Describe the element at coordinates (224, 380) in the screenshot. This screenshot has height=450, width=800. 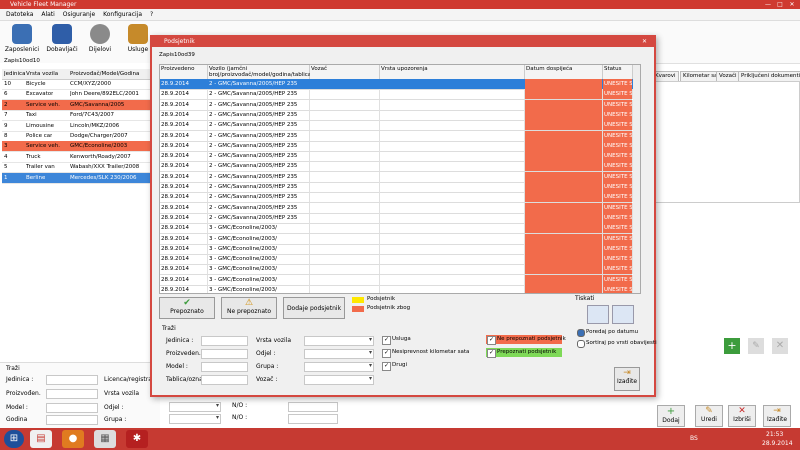
I see `dialog-plate-input` at that location.